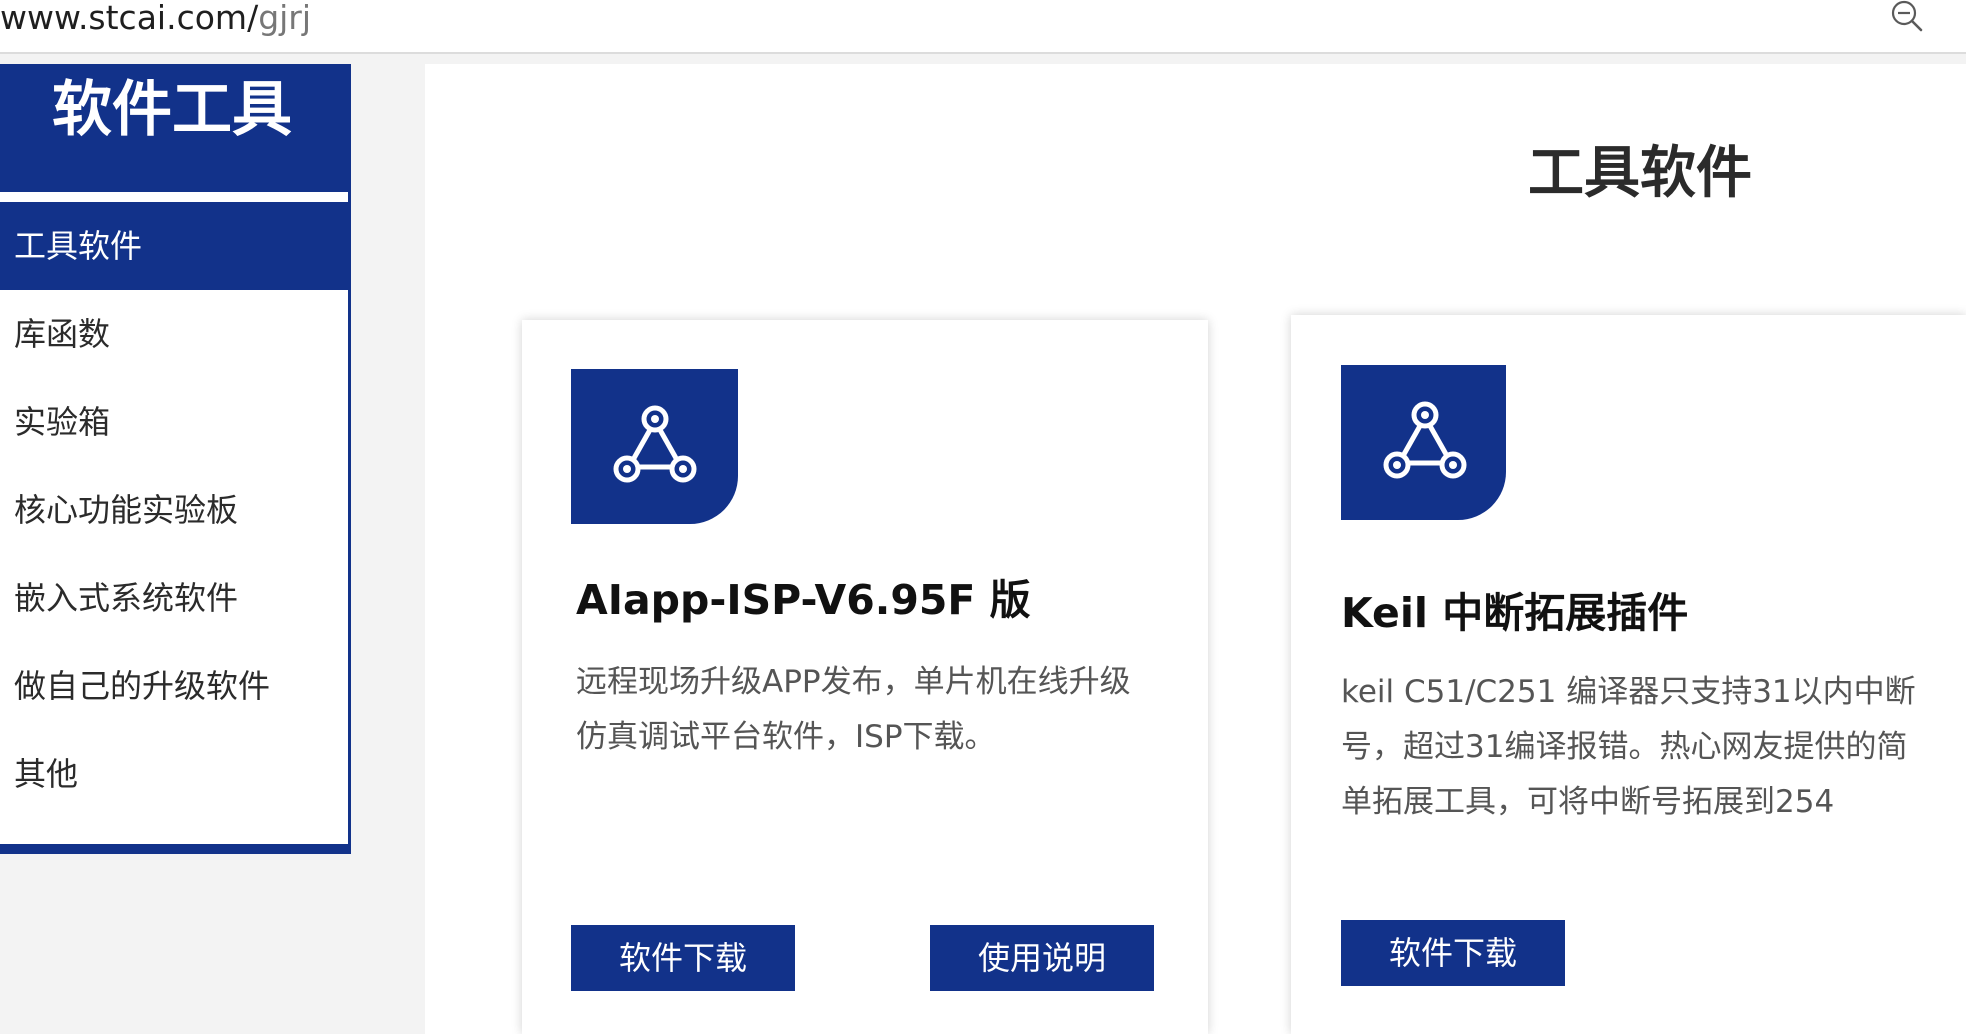 This screenshot has height=1034, width=1966. Describe the element at coordinates (174, 246) in the screenshot. I see `sidebar-item-tool-software: 工具软件` at that location.